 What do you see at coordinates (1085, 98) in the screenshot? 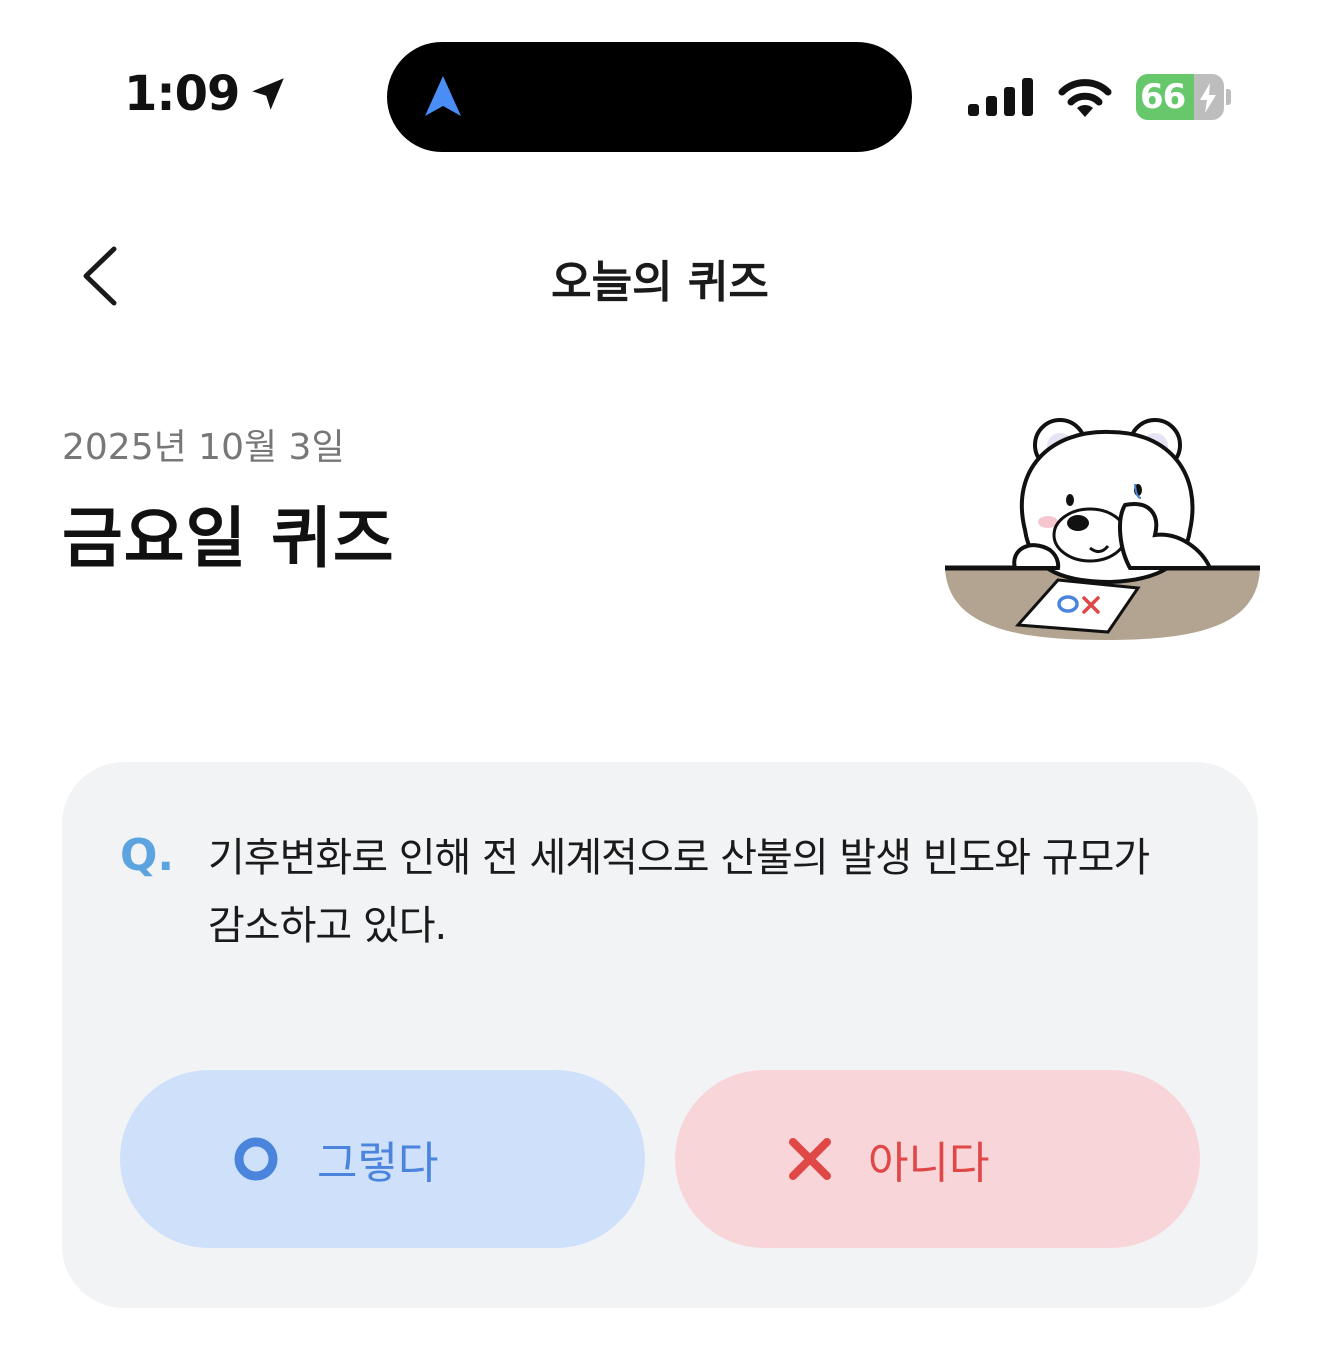
I see `wifi-icon` at bounding box center [1085, 98].